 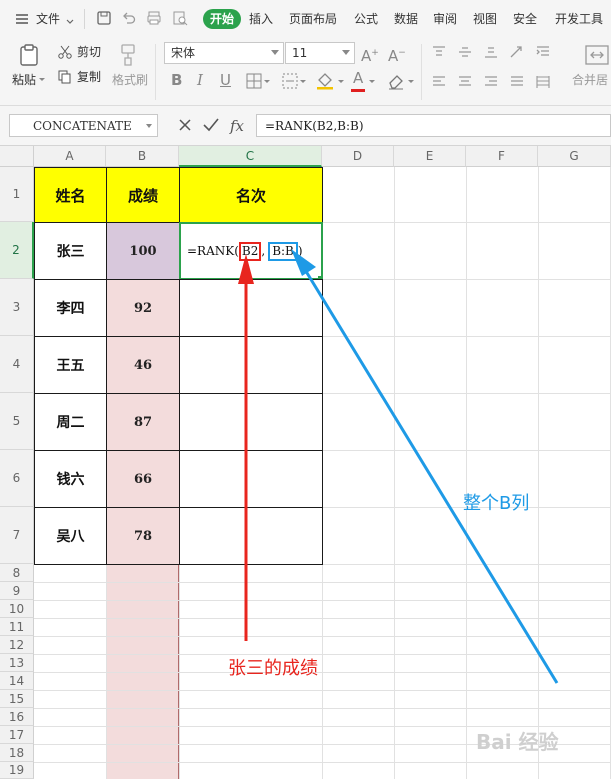 What do you see at coordinates (250, 156) in the screenshot?
I see `column-header-c: C` at bounding box center [250, 156].